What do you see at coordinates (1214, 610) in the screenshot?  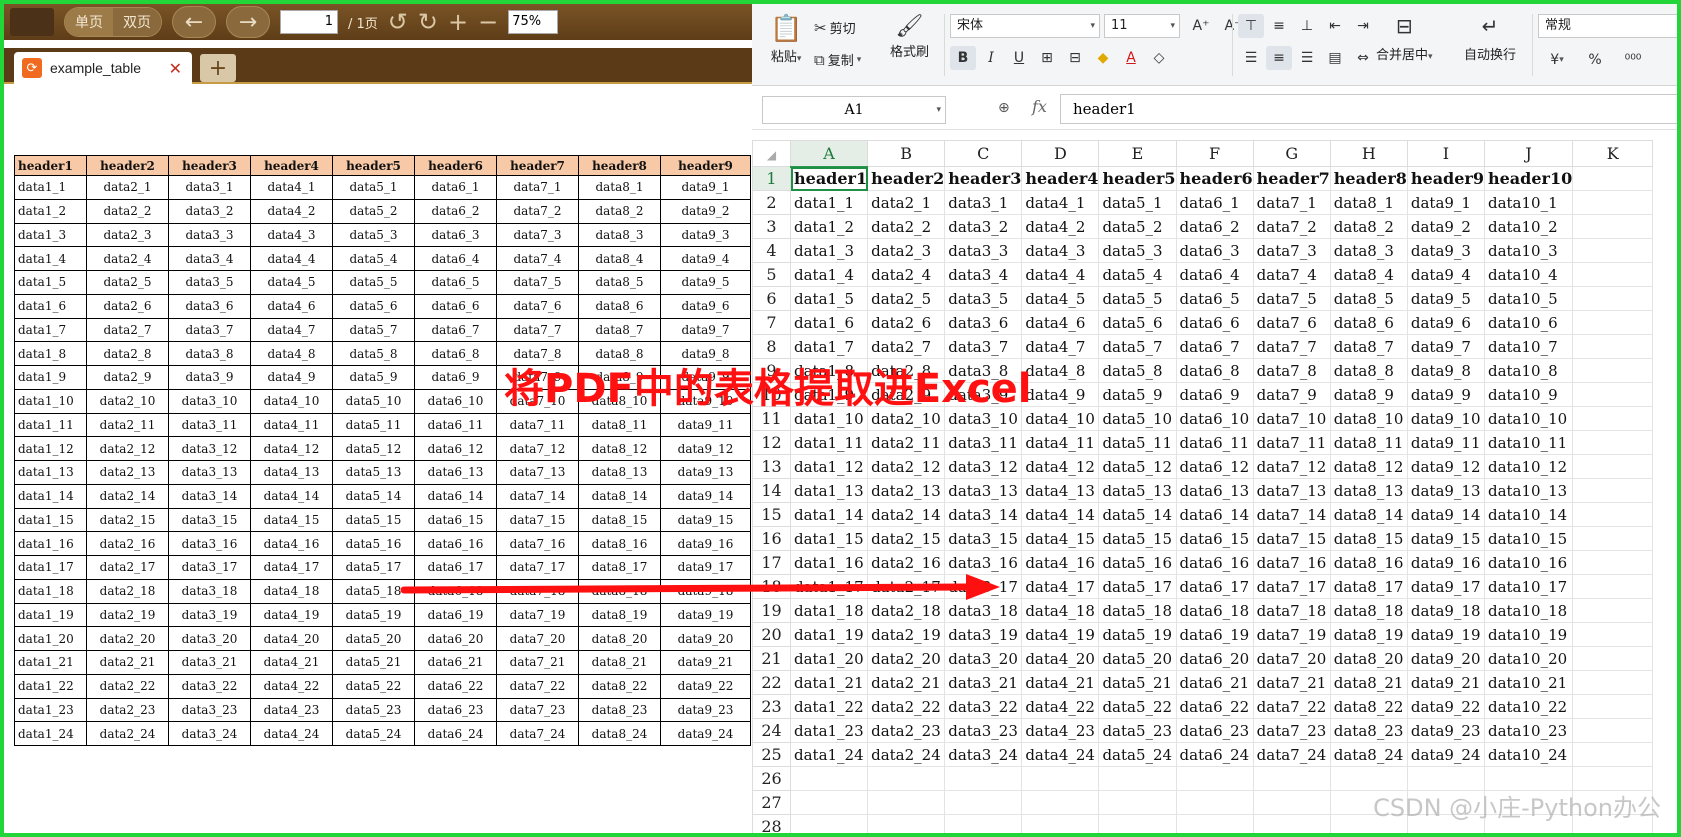 I see `sheet-cell: data6_18` at bounding box center [1214, 610].